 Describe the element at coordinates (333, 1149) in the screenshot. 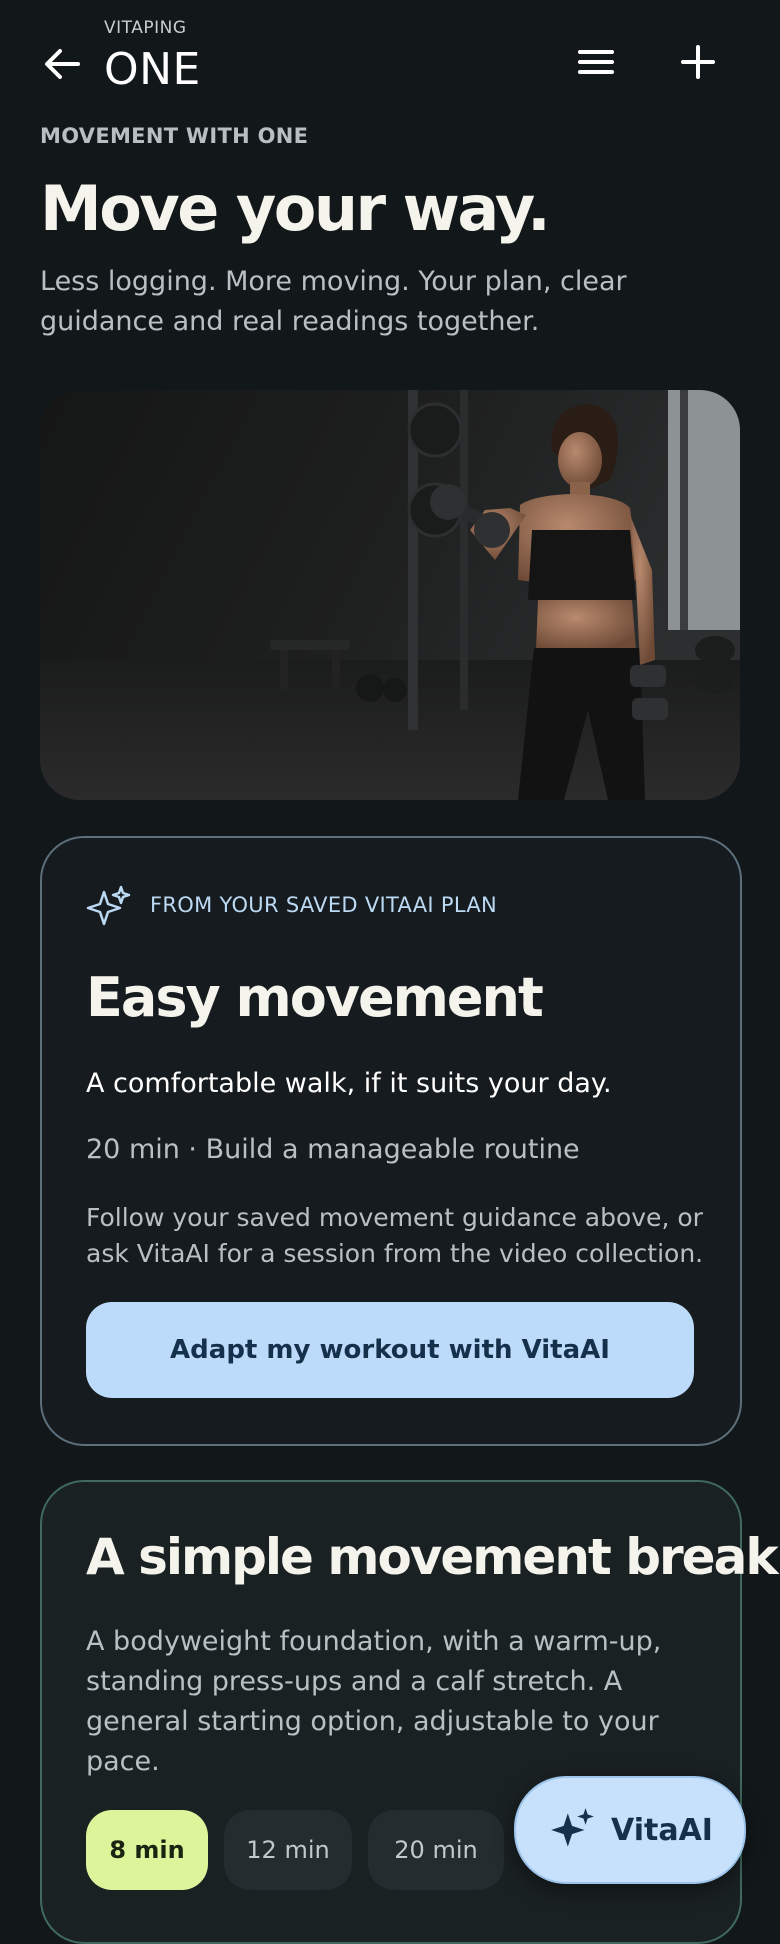

I see `plan-duration-goal: 20 min · Build a manageable routine` at that location.